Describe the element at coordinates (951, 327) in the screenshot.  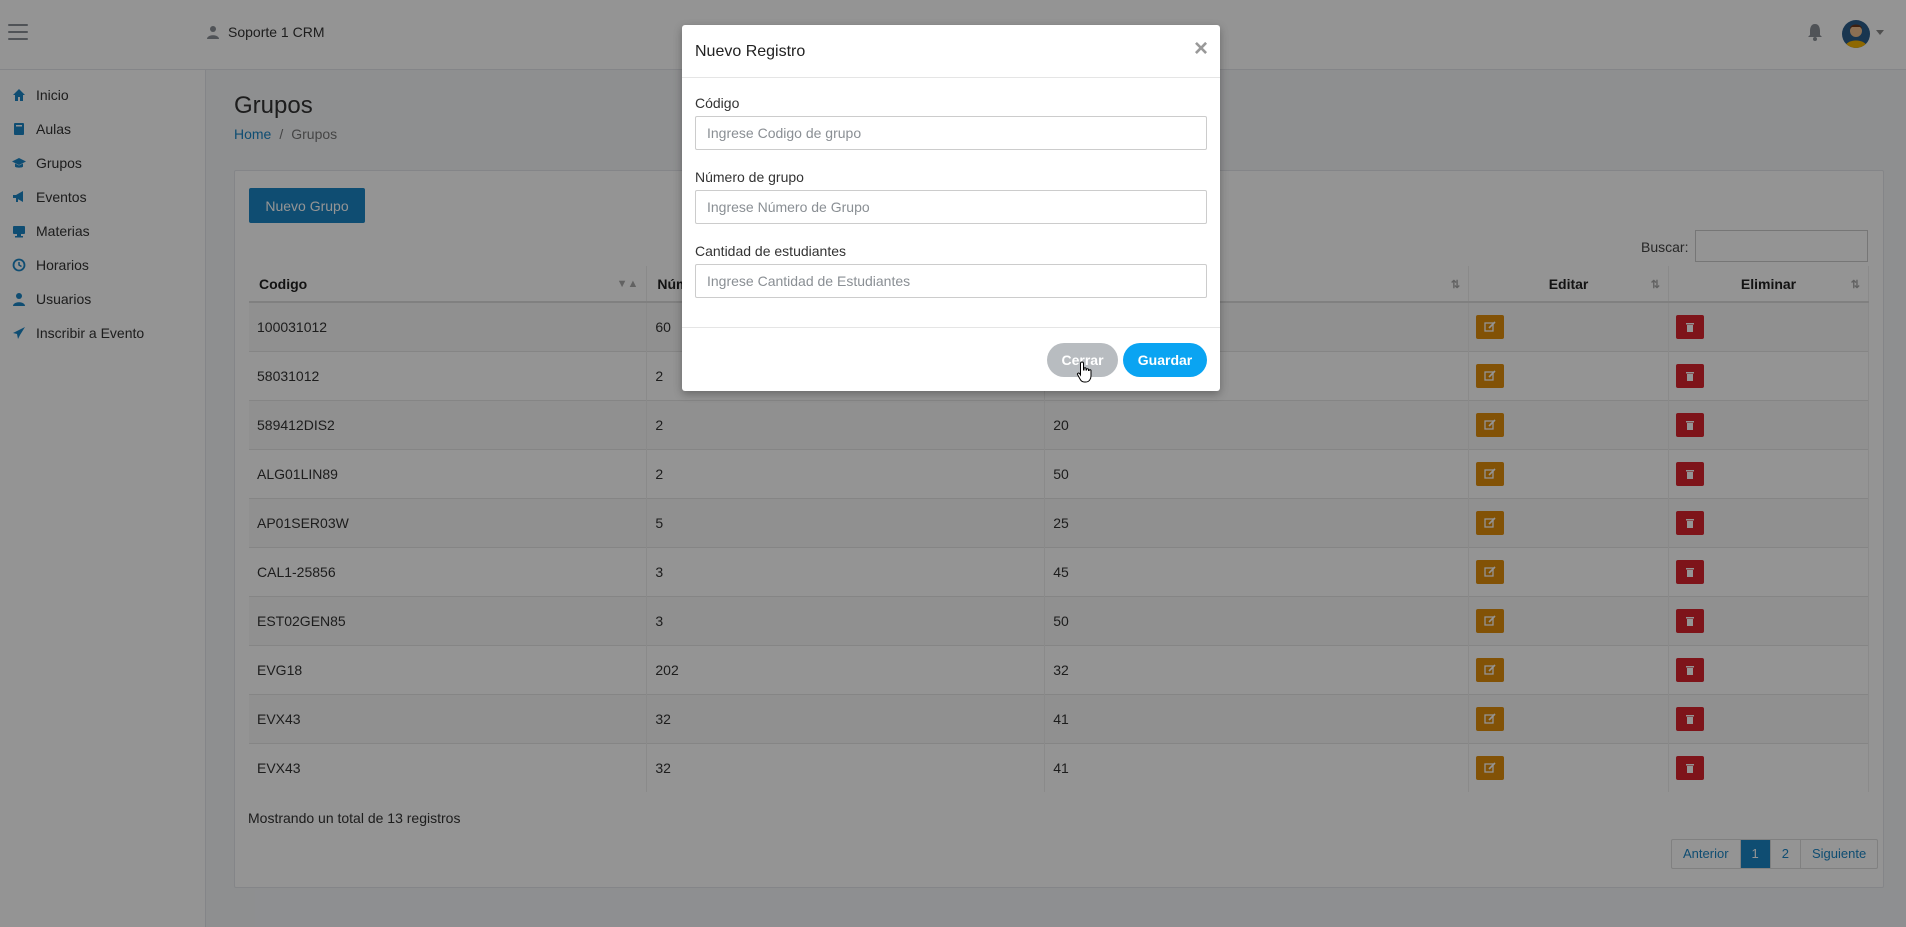
I see `modal-footer-divider` at that location.